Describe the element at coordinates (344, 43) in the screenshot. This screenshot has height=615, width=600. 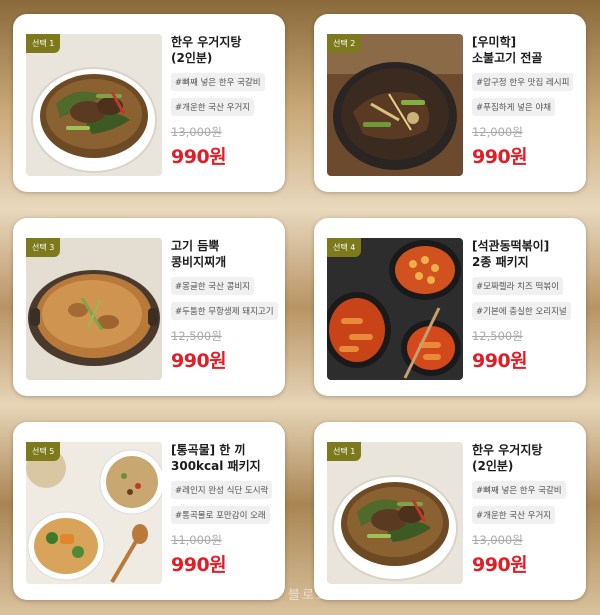
I see `option-badge: 선택 2` at that location.